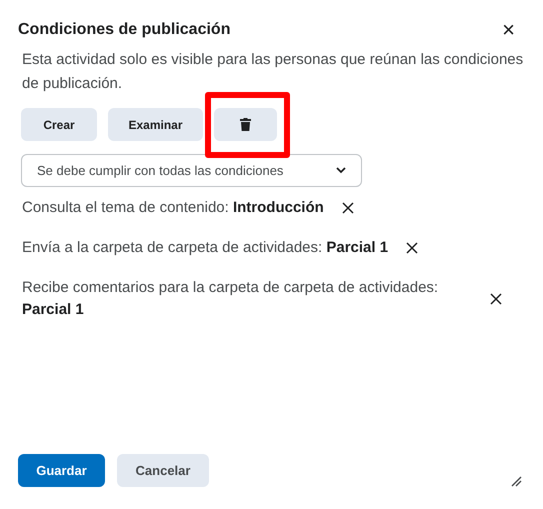 The image size is (543, 509). What do you see at coordinates (516, 481) in the screenshot?
I see `resize-handle-icon` at bounding box center [516, 481].